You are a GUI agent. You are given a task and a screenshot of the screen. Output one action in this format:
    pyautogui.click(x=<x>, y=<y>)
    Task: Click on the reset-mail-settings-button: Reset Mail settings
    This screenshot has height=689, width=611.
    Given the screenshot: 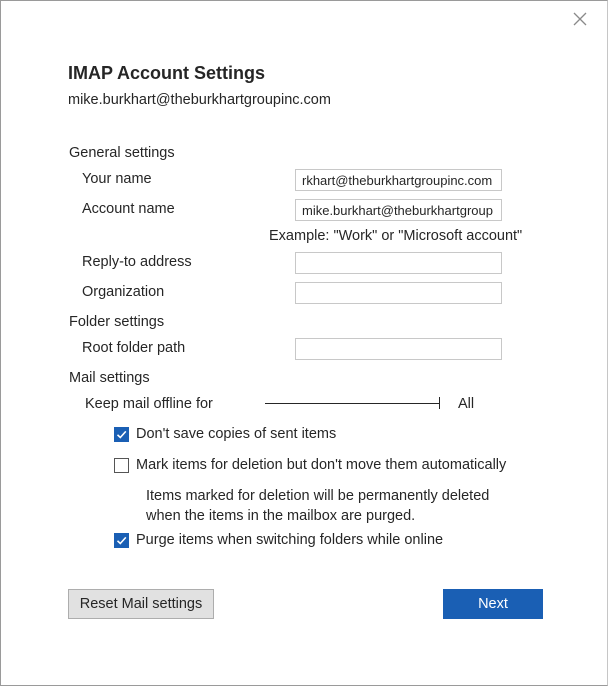 What is the action you would take?
    pyautogui.click(x=141, y=604)
    